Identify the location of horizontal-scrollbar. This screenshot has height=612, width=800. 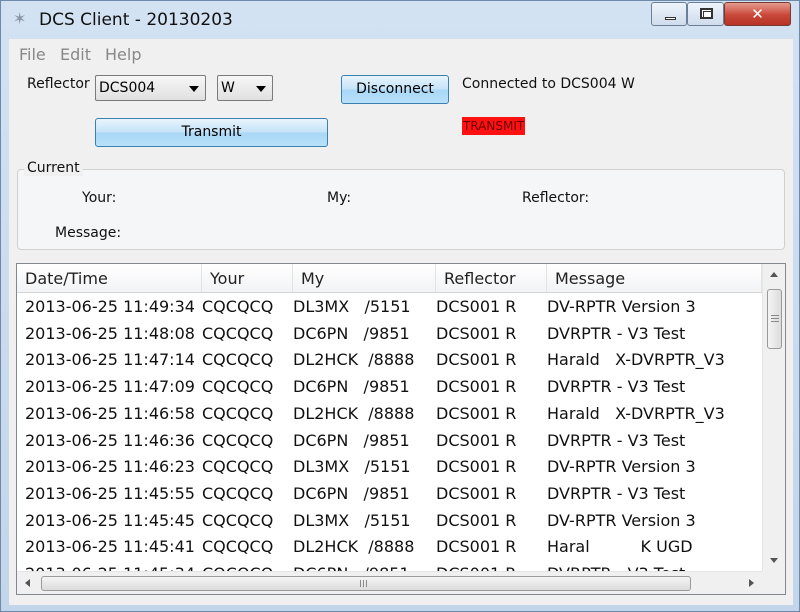
(389, 582).